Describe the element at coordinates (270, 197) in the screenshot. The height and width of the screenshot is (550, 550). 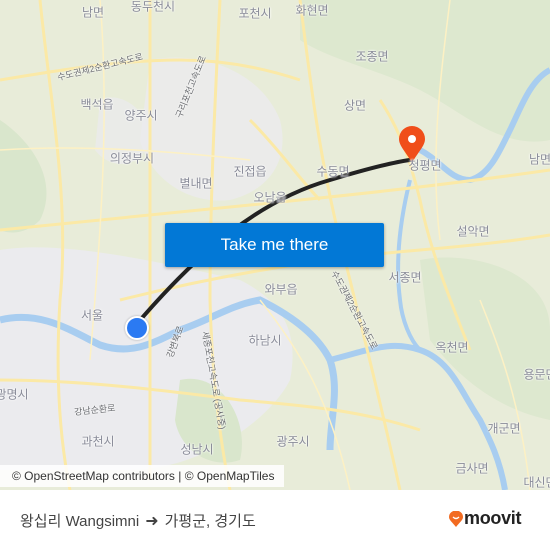
I see `place-label: 오남읍` at that location.